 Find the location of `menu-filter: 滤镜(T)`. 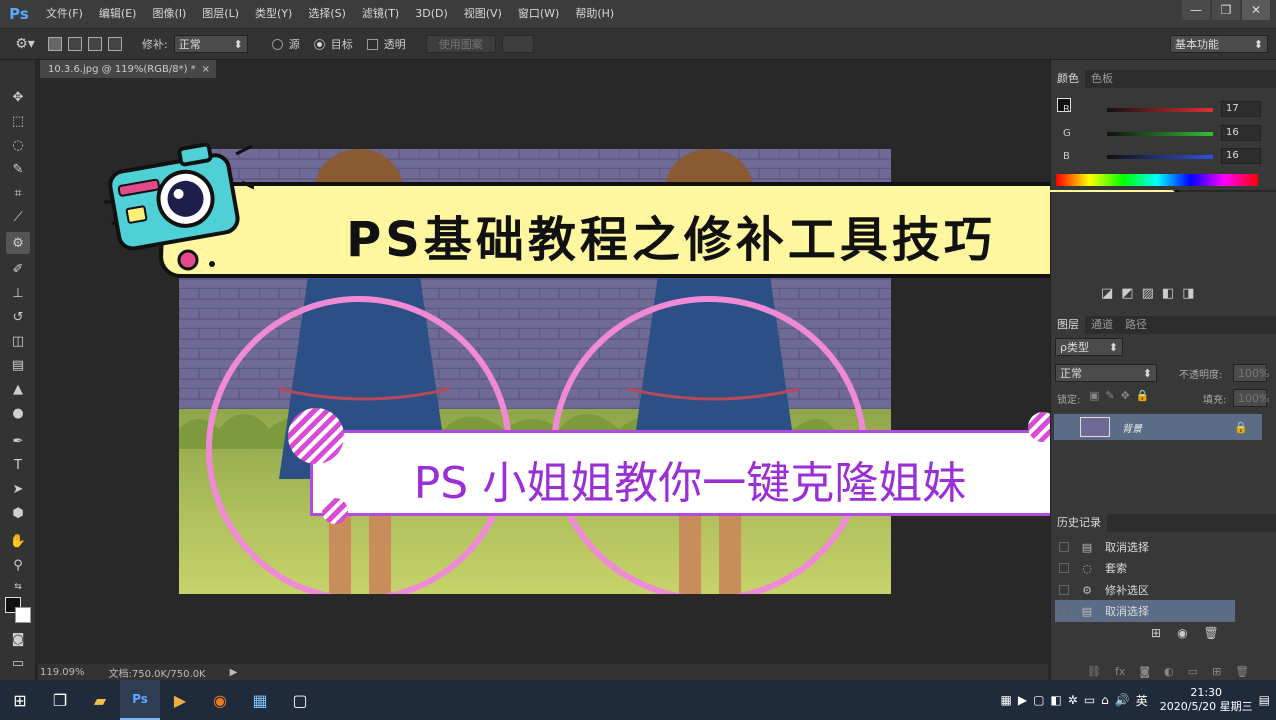

menu-filter: 滤镜(T) is located at coordinates (380, 14).